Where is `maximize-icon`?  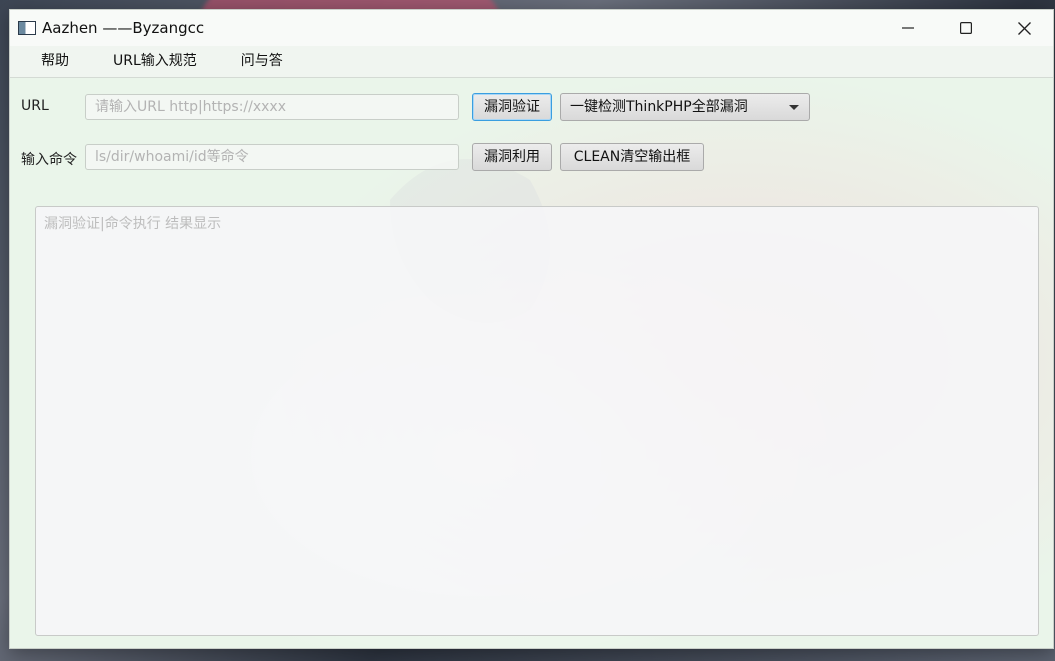 maximize-icon is located at coordinates (966, 28).